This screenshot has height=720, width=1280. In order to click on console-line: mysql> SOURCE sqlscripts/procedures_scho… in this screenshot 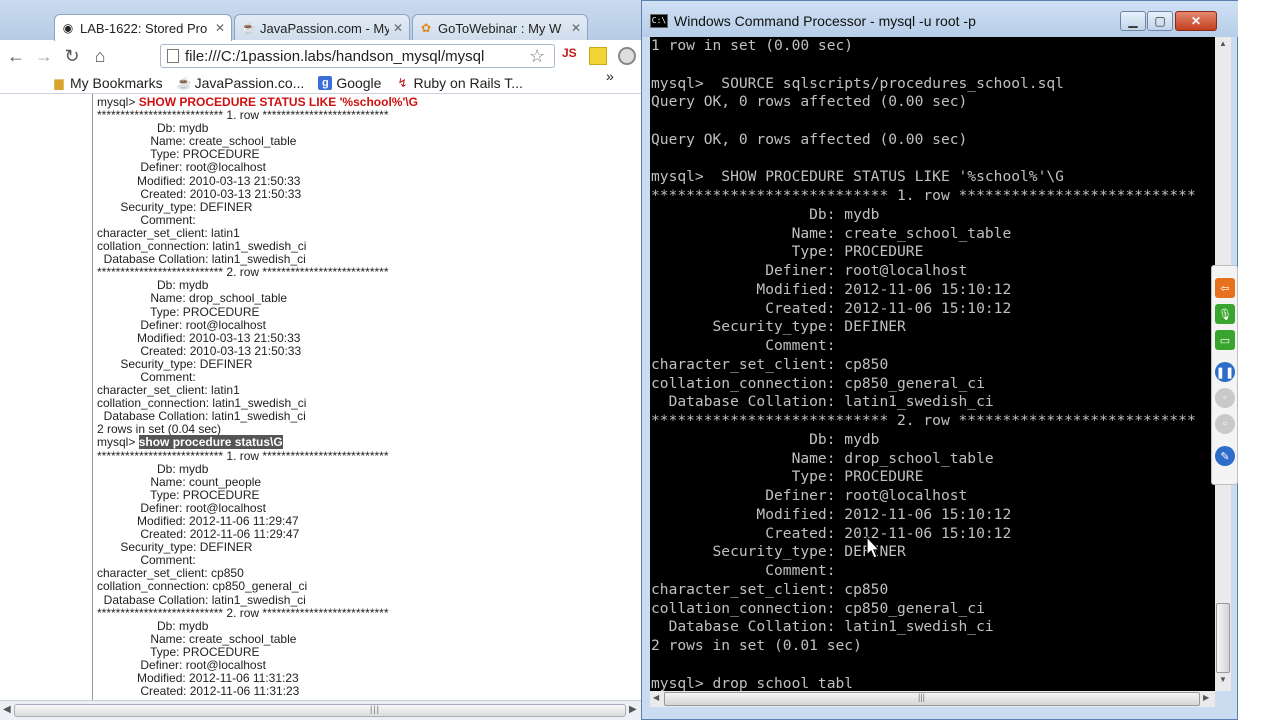, I will do `click(857, 83)`.